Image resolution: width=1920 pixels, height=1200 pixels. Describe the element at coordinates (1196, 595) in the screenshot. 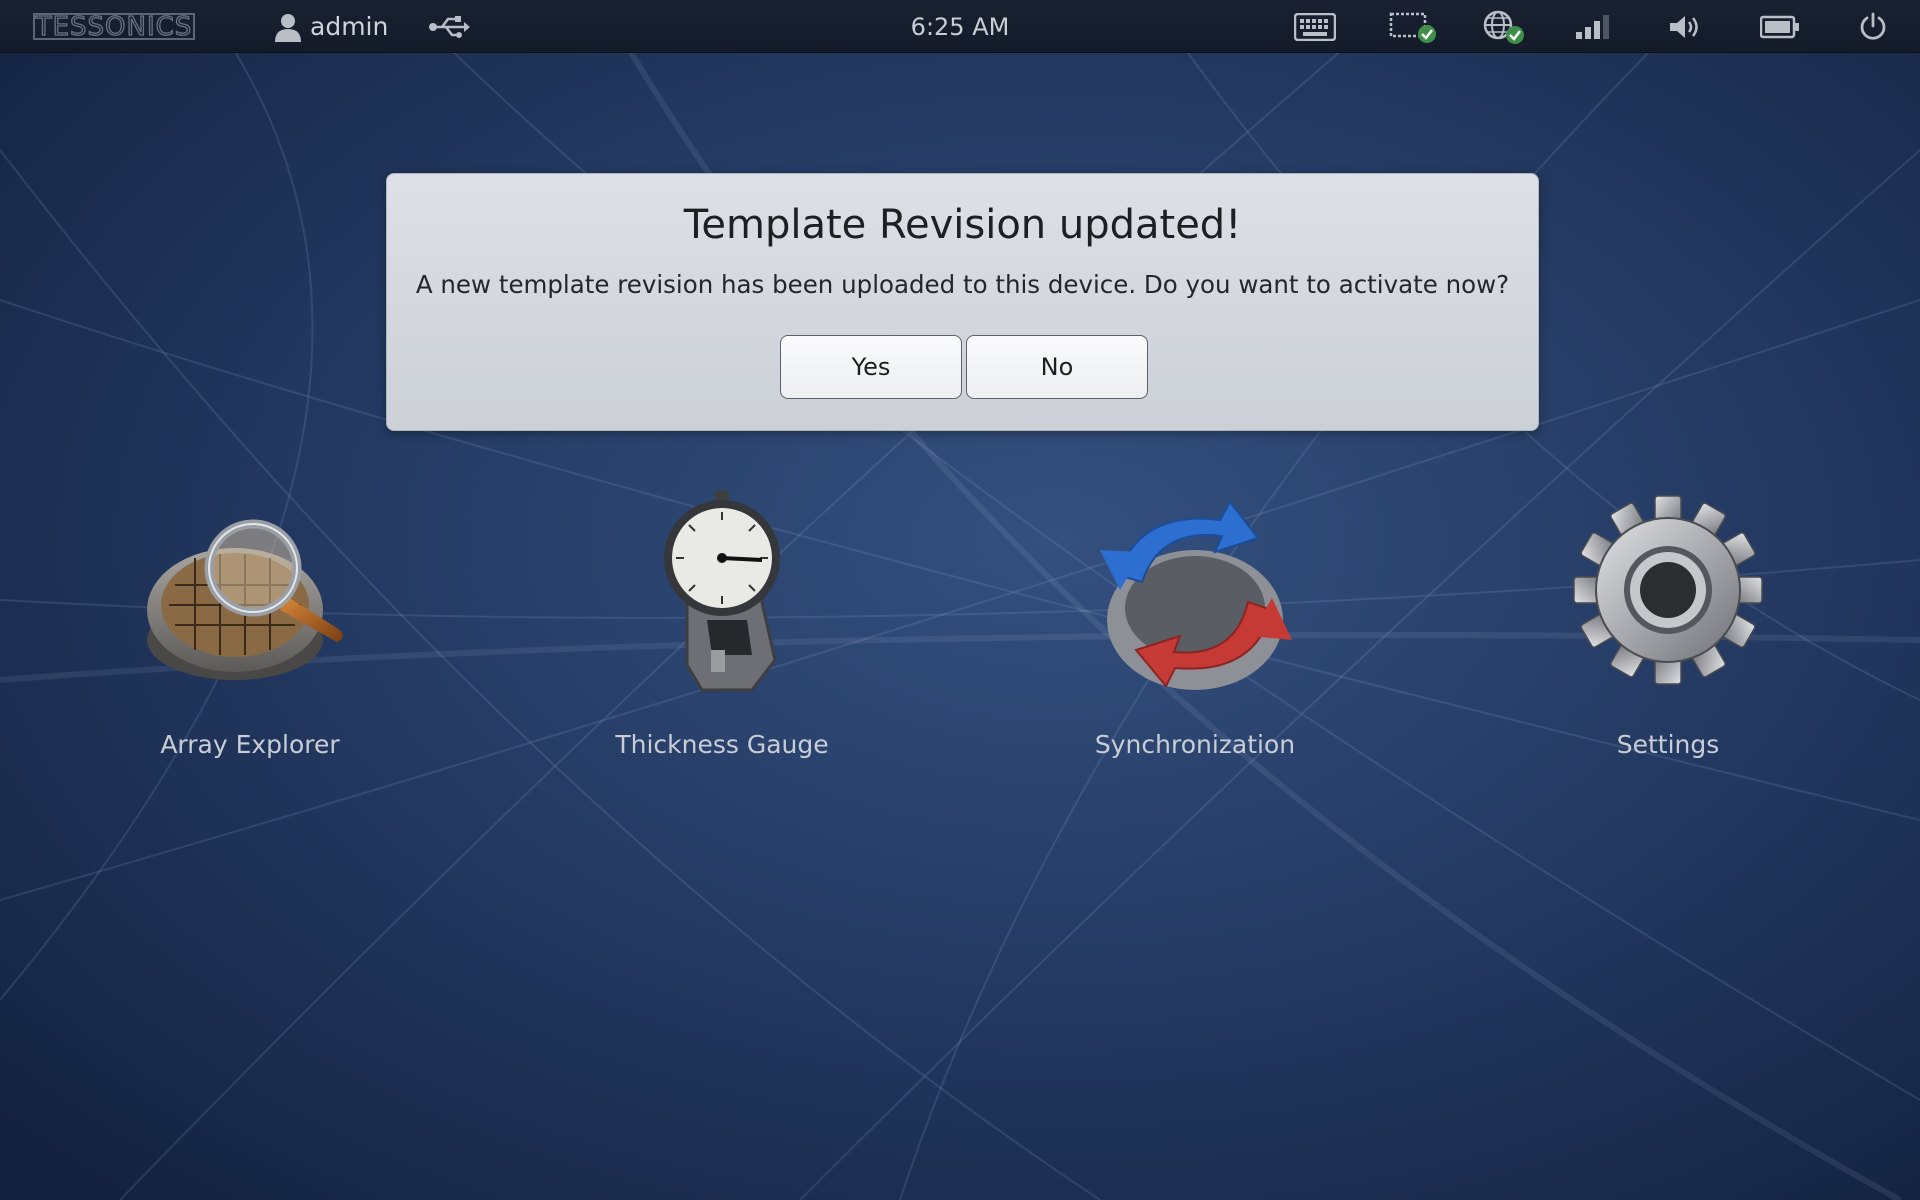

I see `synchronization-icon` at that location.